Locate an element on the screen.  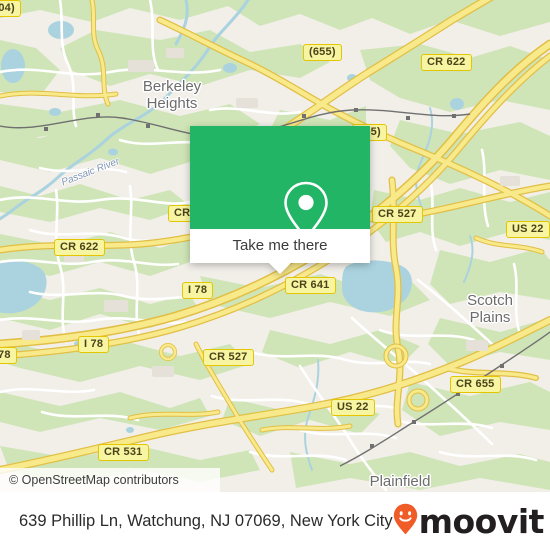
popup-tail is located at coordinates (280, 268).